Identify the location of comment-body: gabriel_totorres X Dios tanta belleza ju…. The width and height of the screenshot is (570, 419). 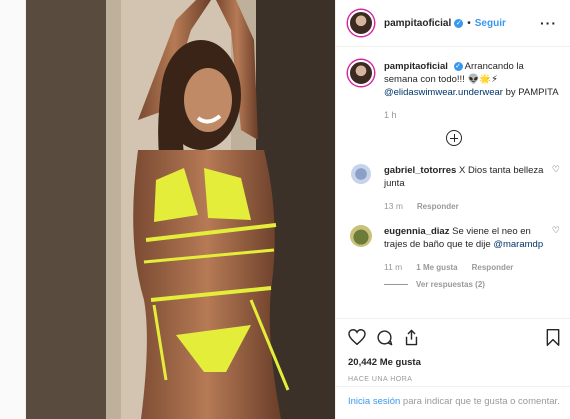
(468, 188).